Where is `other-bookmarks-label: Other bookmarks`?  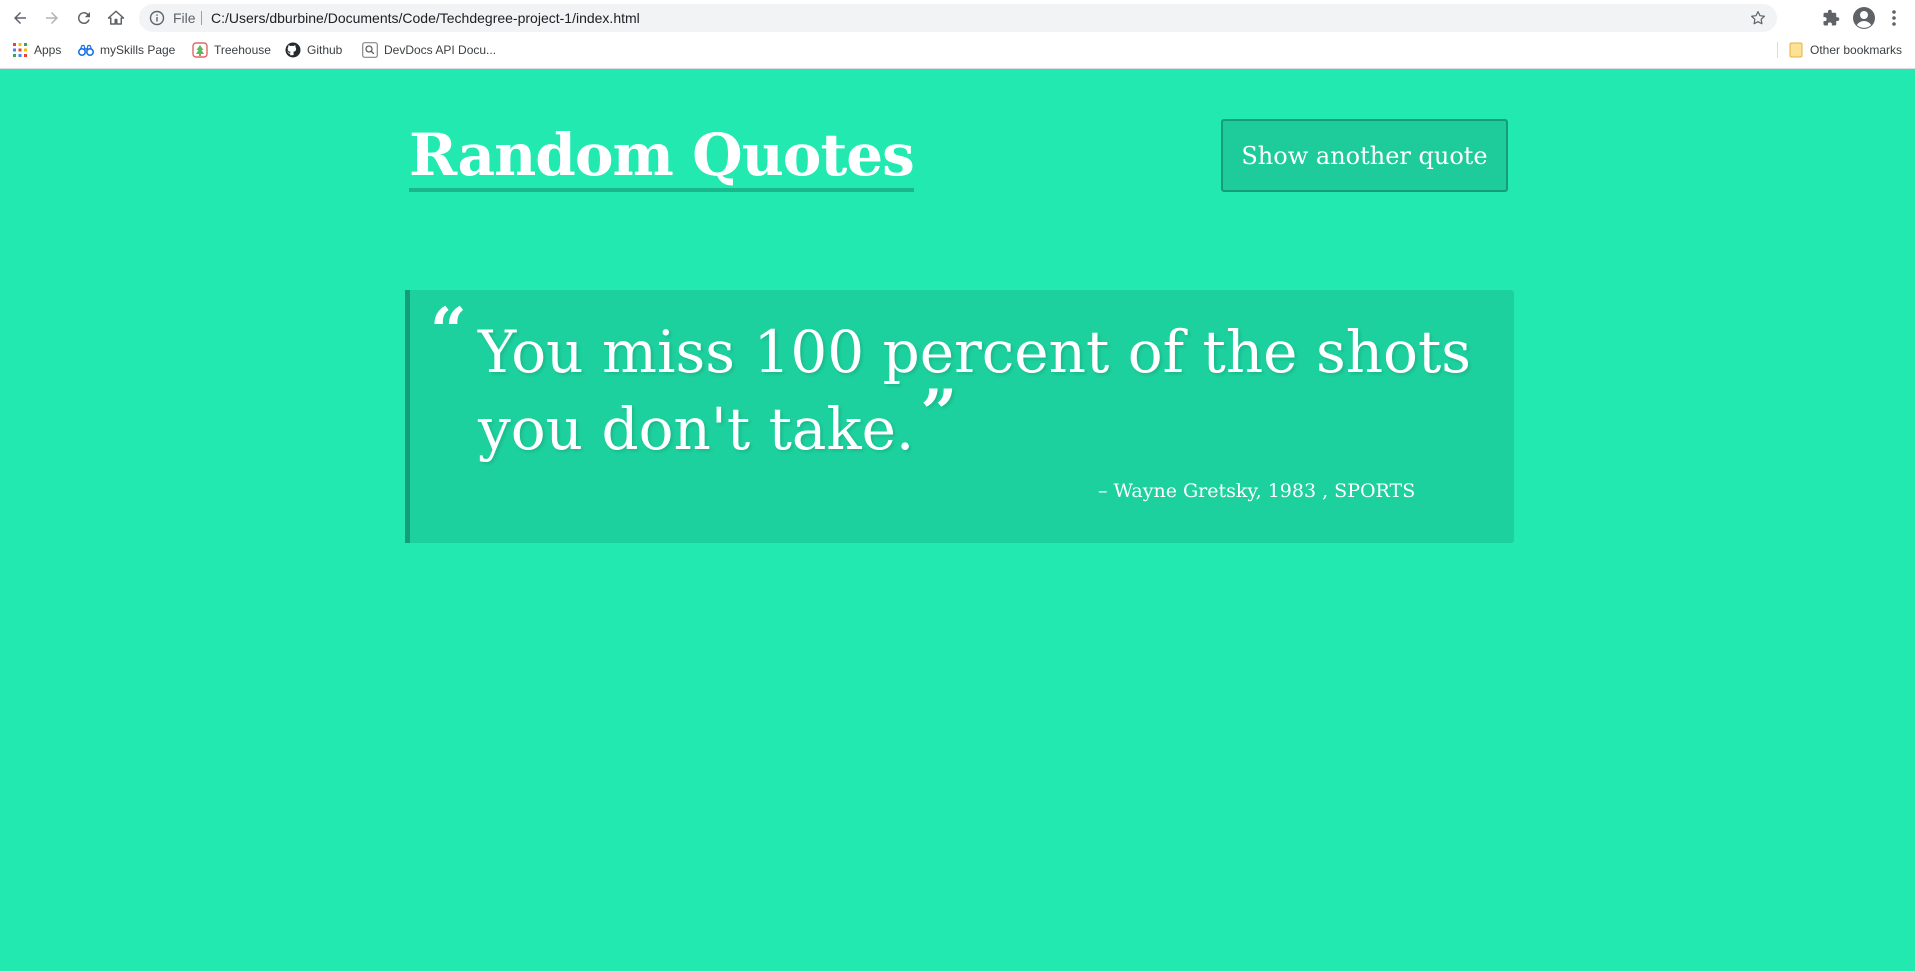
other-bookmarks-label: Other bookmarks is located at coordinates (1856, 50).